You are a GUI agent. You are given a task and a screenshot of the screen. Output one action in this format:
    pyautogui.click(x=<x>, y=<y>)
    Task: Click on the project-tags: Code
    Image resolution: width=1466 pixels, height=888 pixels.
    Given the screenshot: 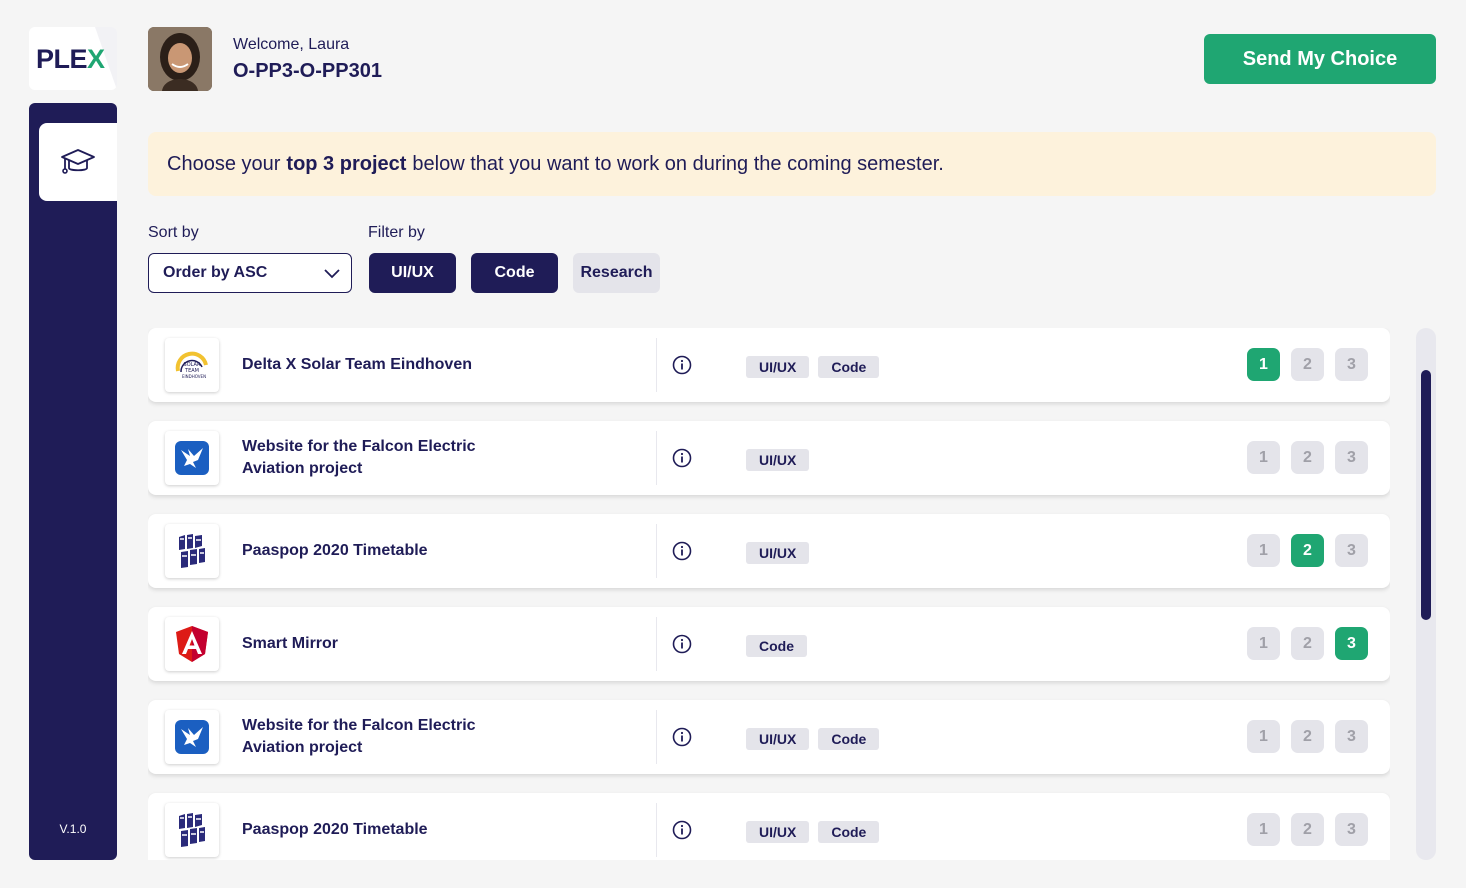 What is the action you would take?
    pyautogui.click(x=776, y=646)
    